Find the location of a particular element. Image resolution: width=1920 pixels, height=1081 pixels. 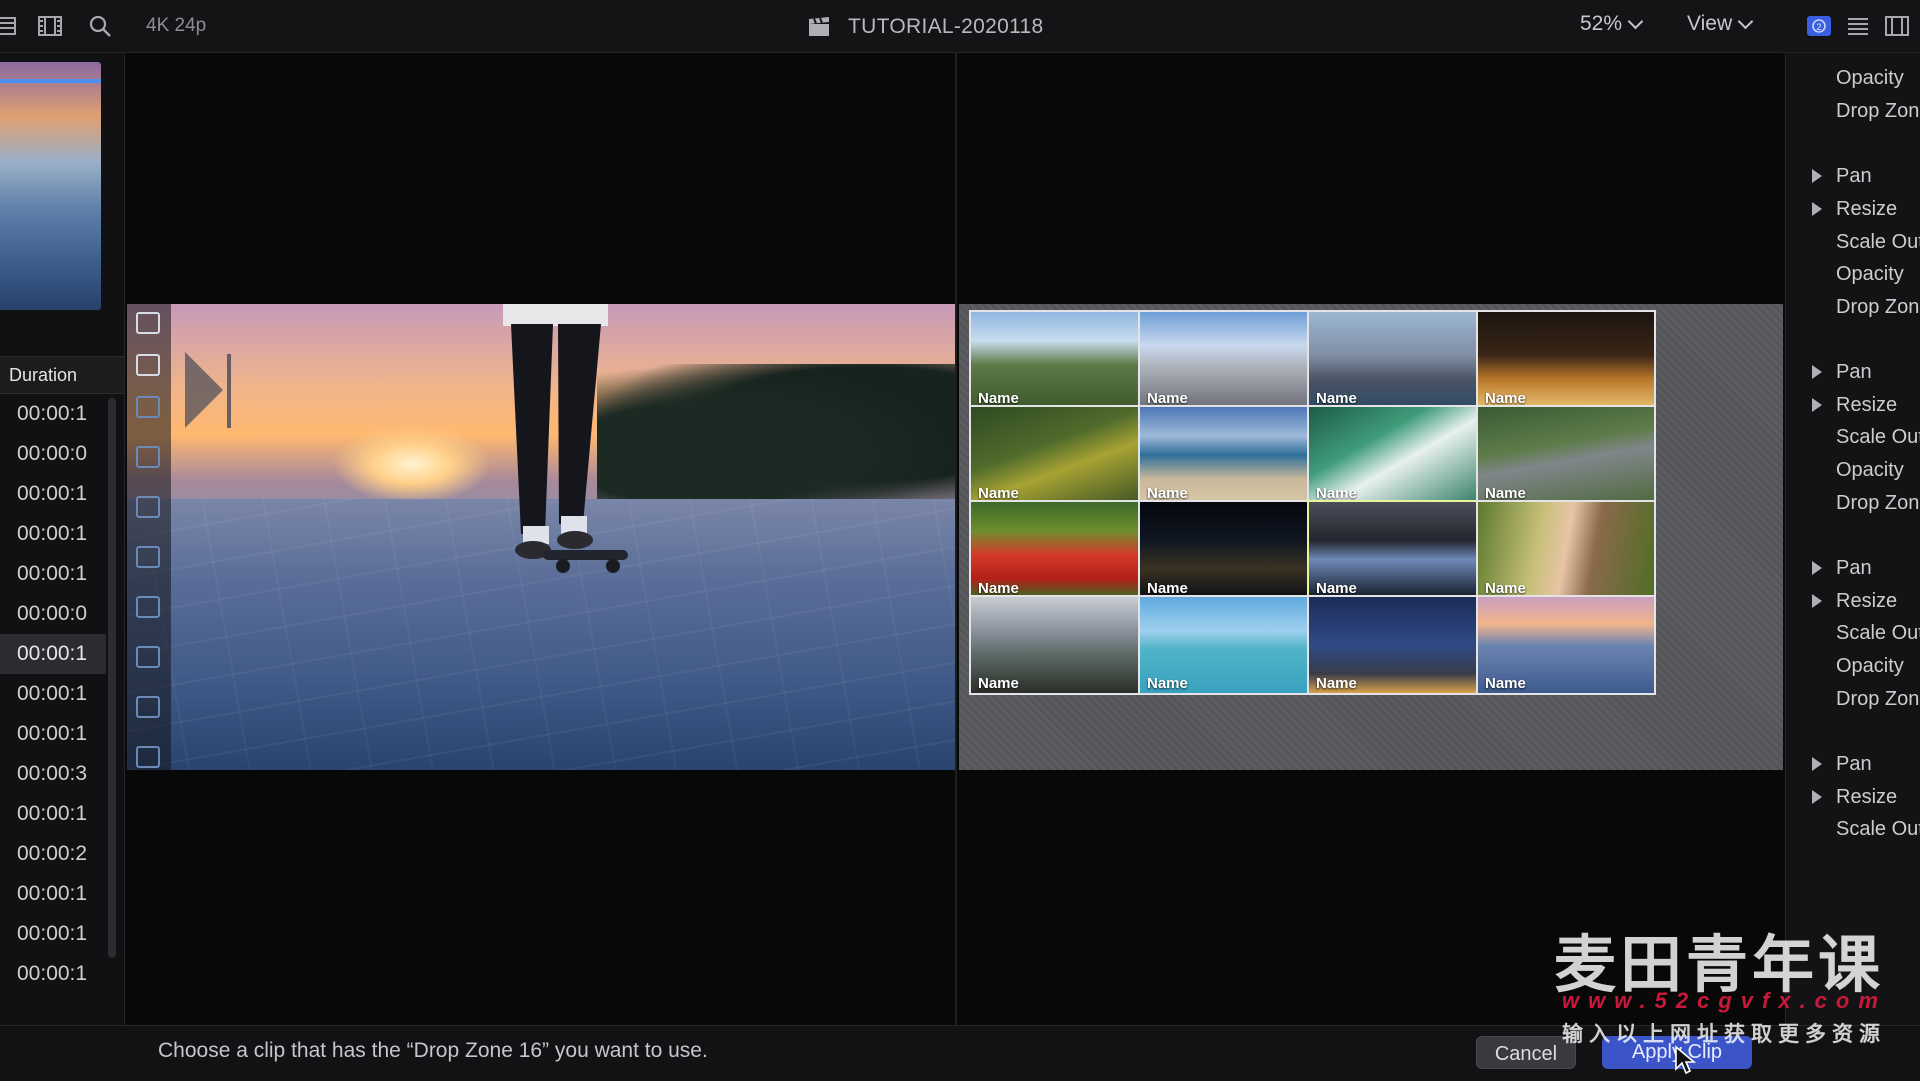

drop-zone-tile-vineyard-bottle: Name is located at coordinates (1059, 360).